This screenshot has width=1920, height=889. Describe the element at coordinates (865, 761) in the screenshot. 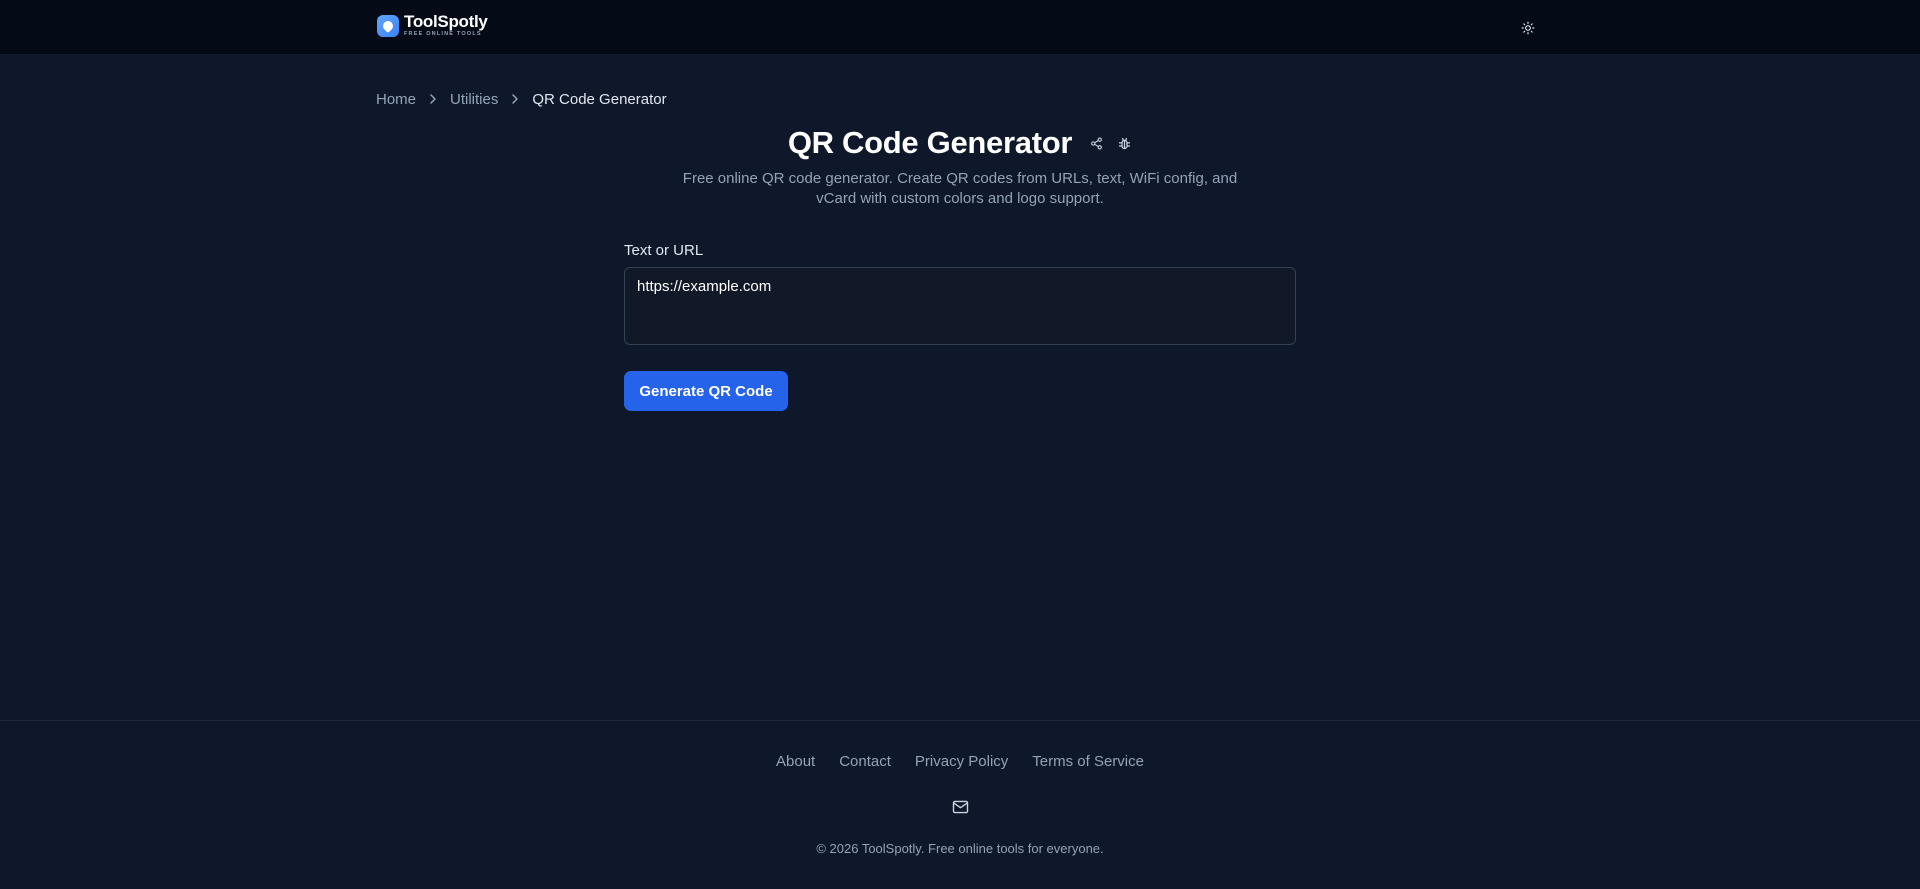

I see `footer-link-contact: Contact` at that location.